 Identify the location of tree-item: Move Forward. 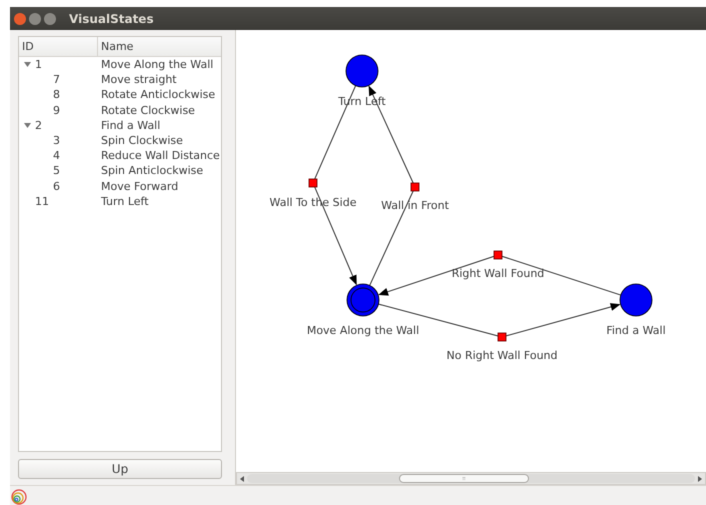
(138, 186).